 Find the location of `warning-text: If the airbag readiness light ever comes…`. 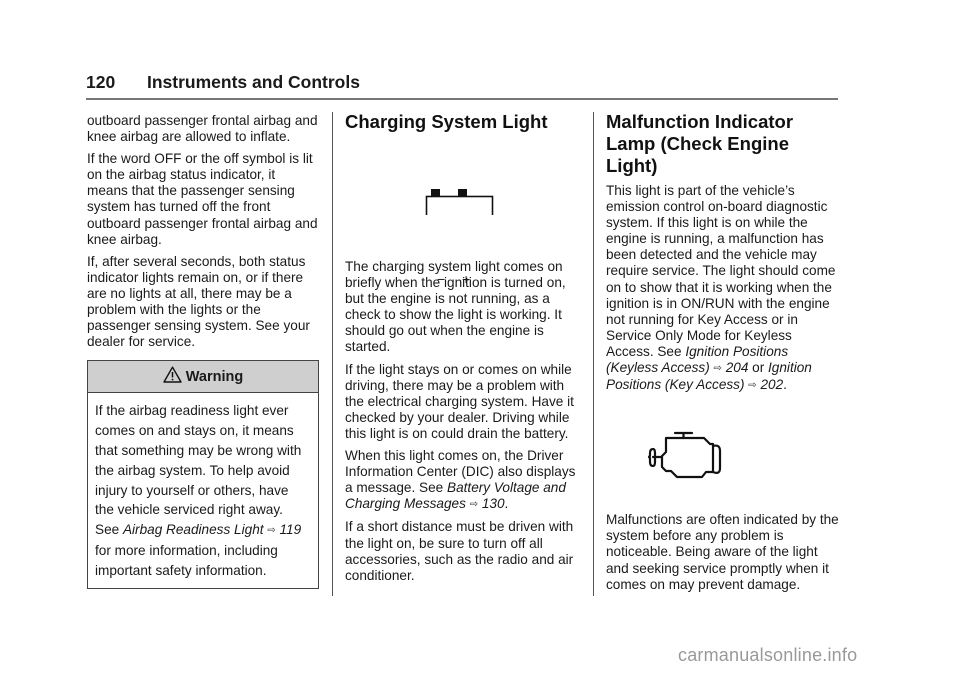

warning-text: If the airbag readiness light ever comes… is located at coordinates (203, 490).